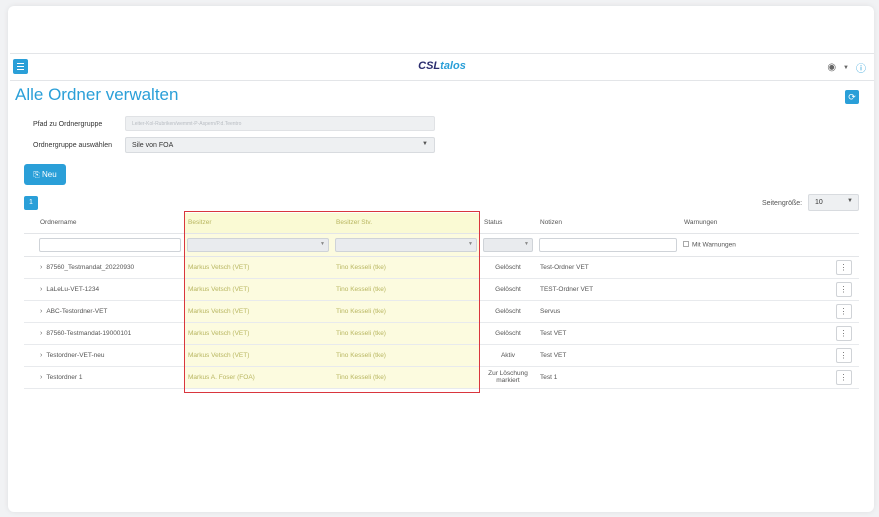 The height and width of the screenshot is (517, 879). I want to click on header-notes: Notizen, so click(608, 223).